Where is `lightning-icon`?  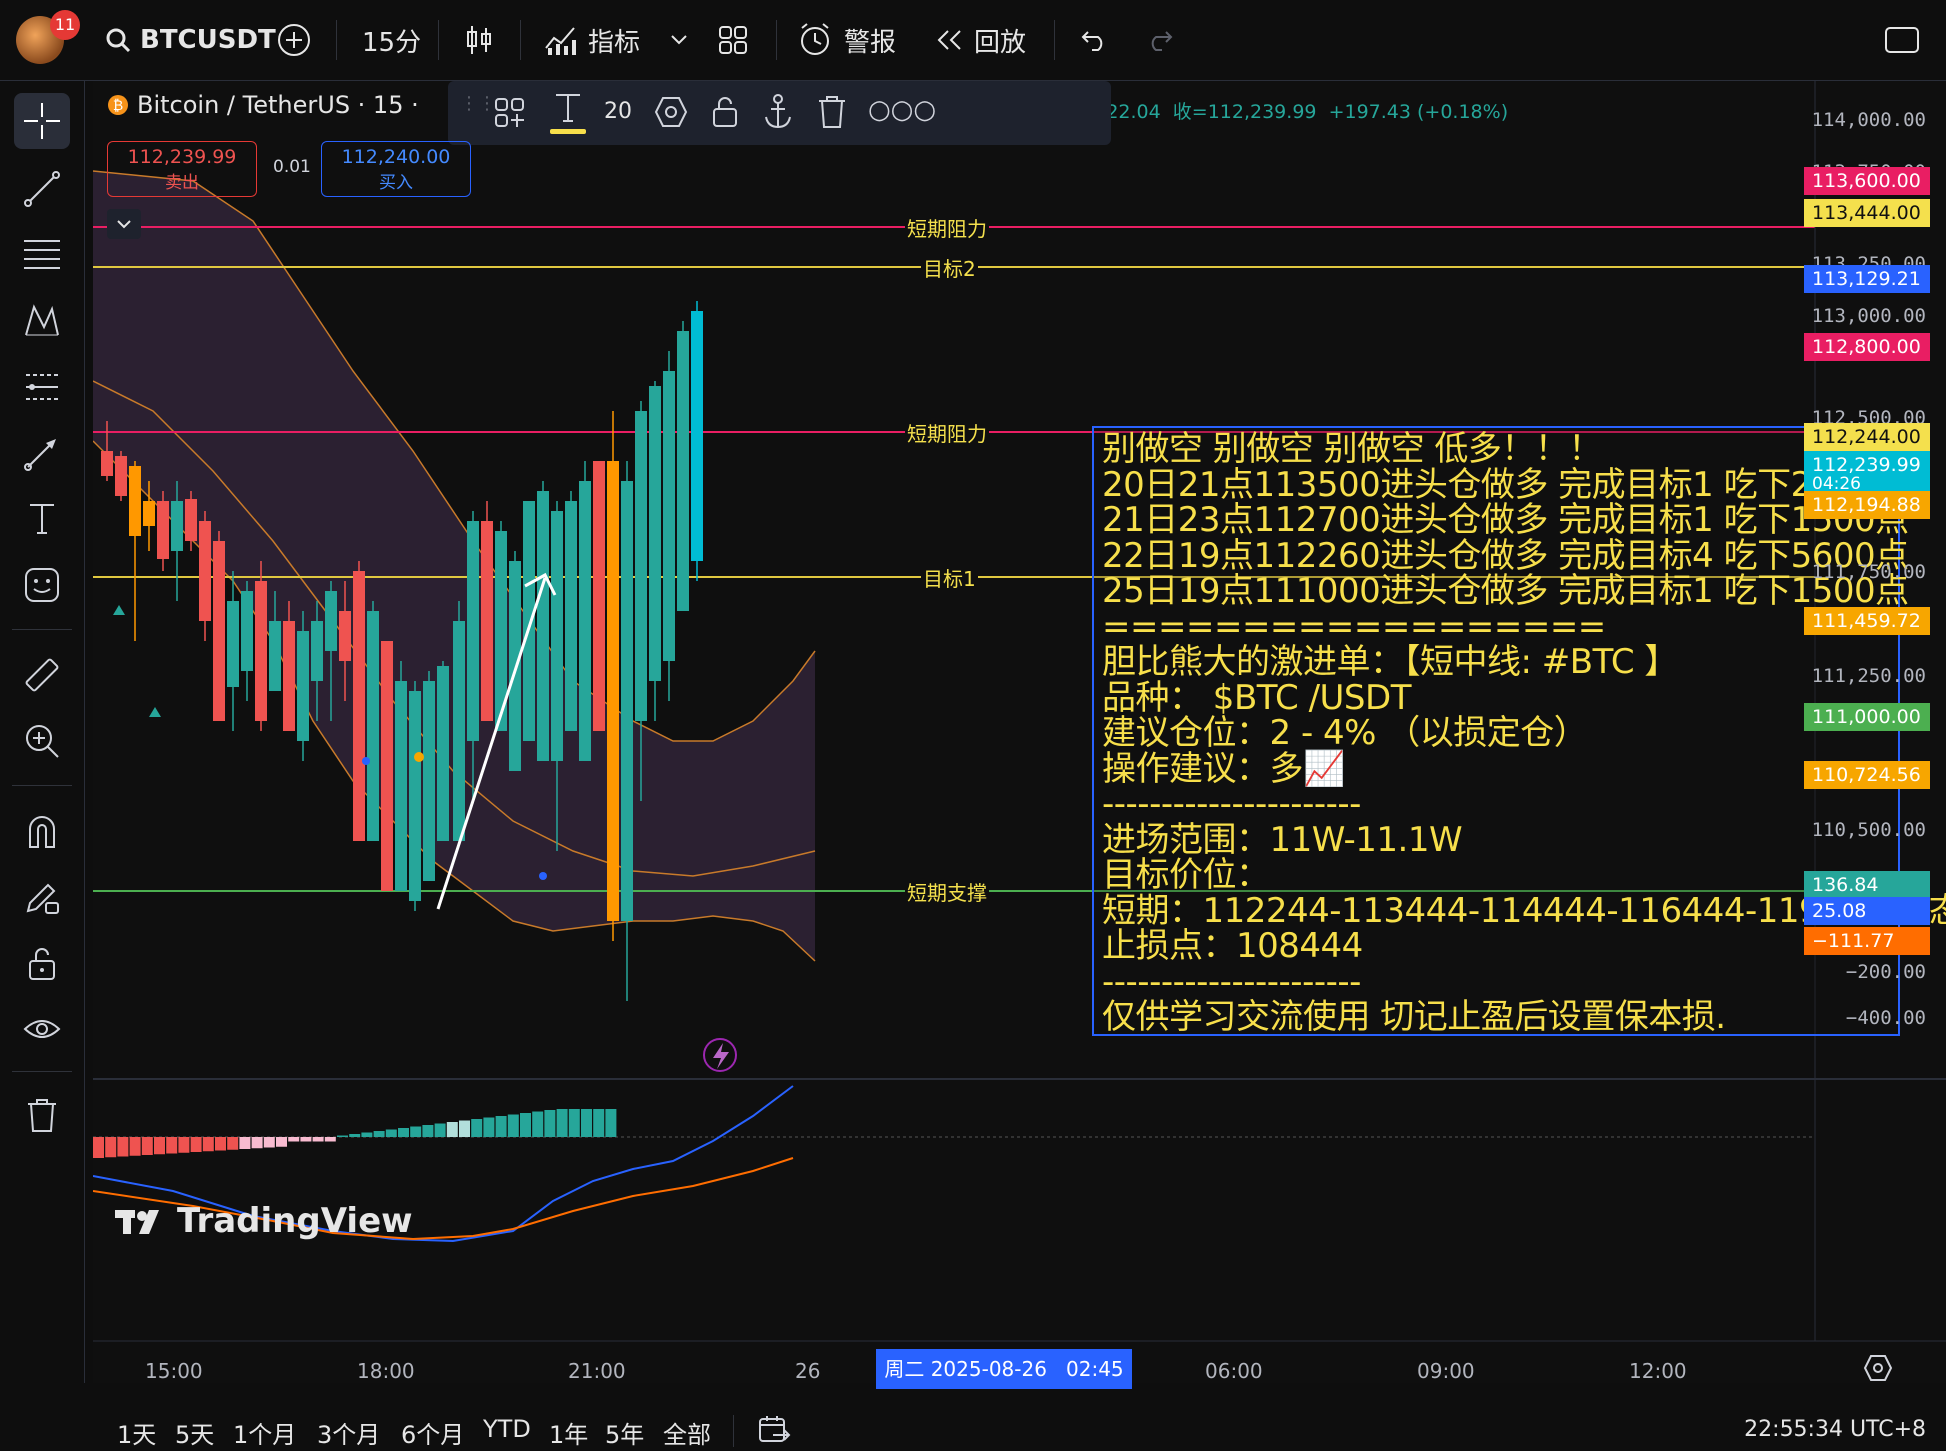
lightning-icon is located at coordinates (720, 1055).